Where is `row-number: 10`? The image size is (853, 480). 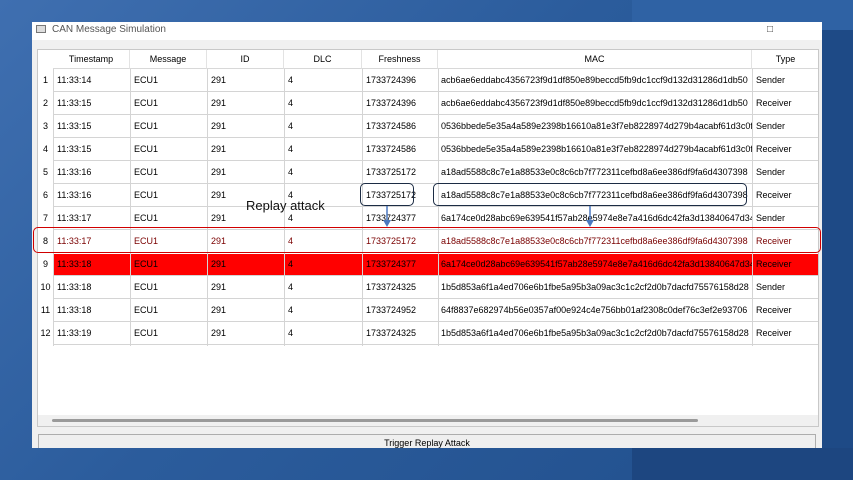
row-number: 10 is located at coordinates (45, 287).